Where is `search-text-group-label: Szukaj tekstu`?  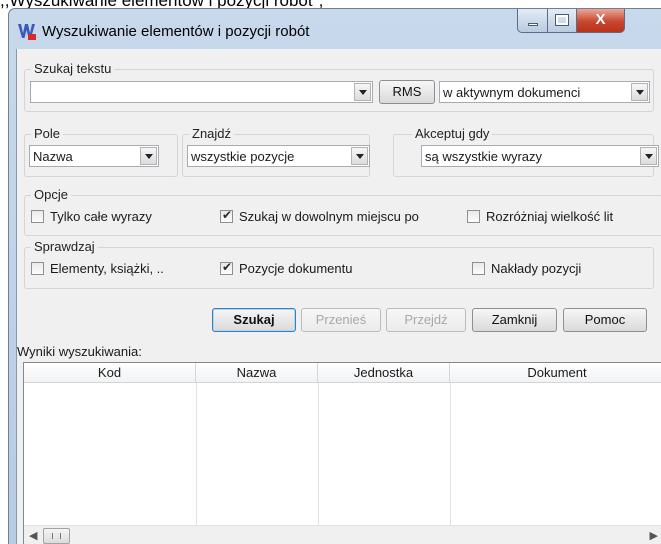 search-text-group-label: Szukaj tekstu is located at coordinates (73, 68).